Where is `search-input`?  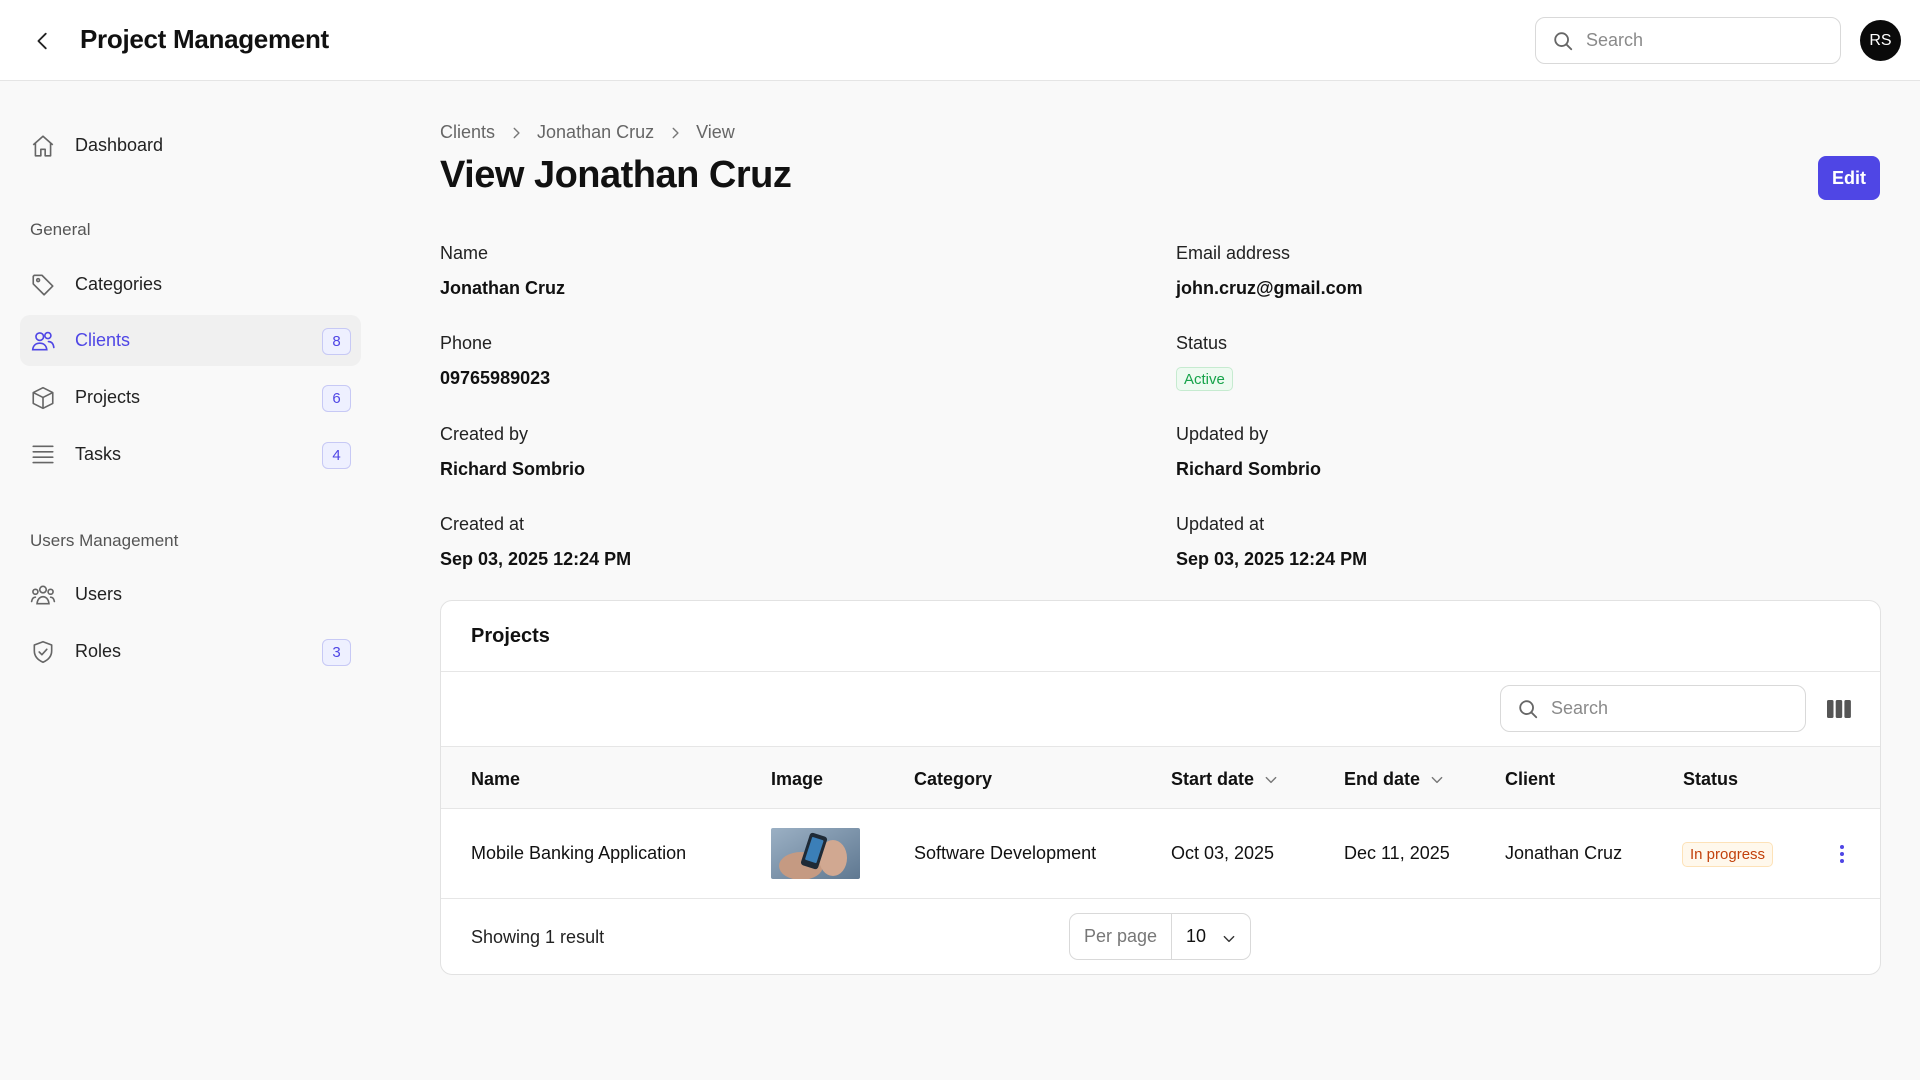
search-input is located at coordinates (1701, 40).